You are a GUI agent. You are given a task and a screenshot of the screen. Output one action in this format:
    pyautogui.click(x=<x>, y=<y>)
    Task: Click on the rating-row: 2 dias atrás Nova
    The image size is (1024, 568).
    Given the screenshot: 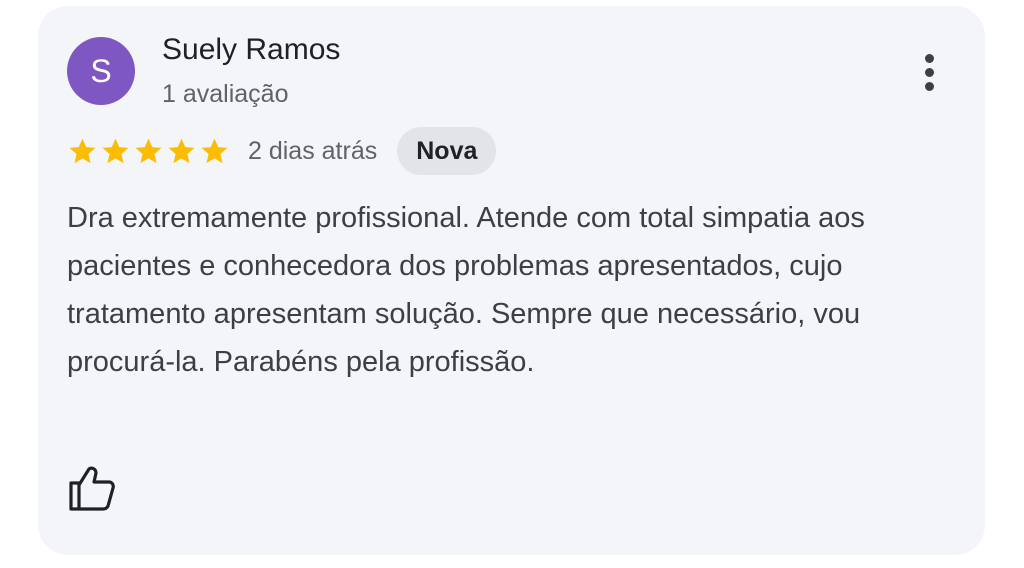 What is the action you would take?
    pyautogui.click(x=282, y=151)
    